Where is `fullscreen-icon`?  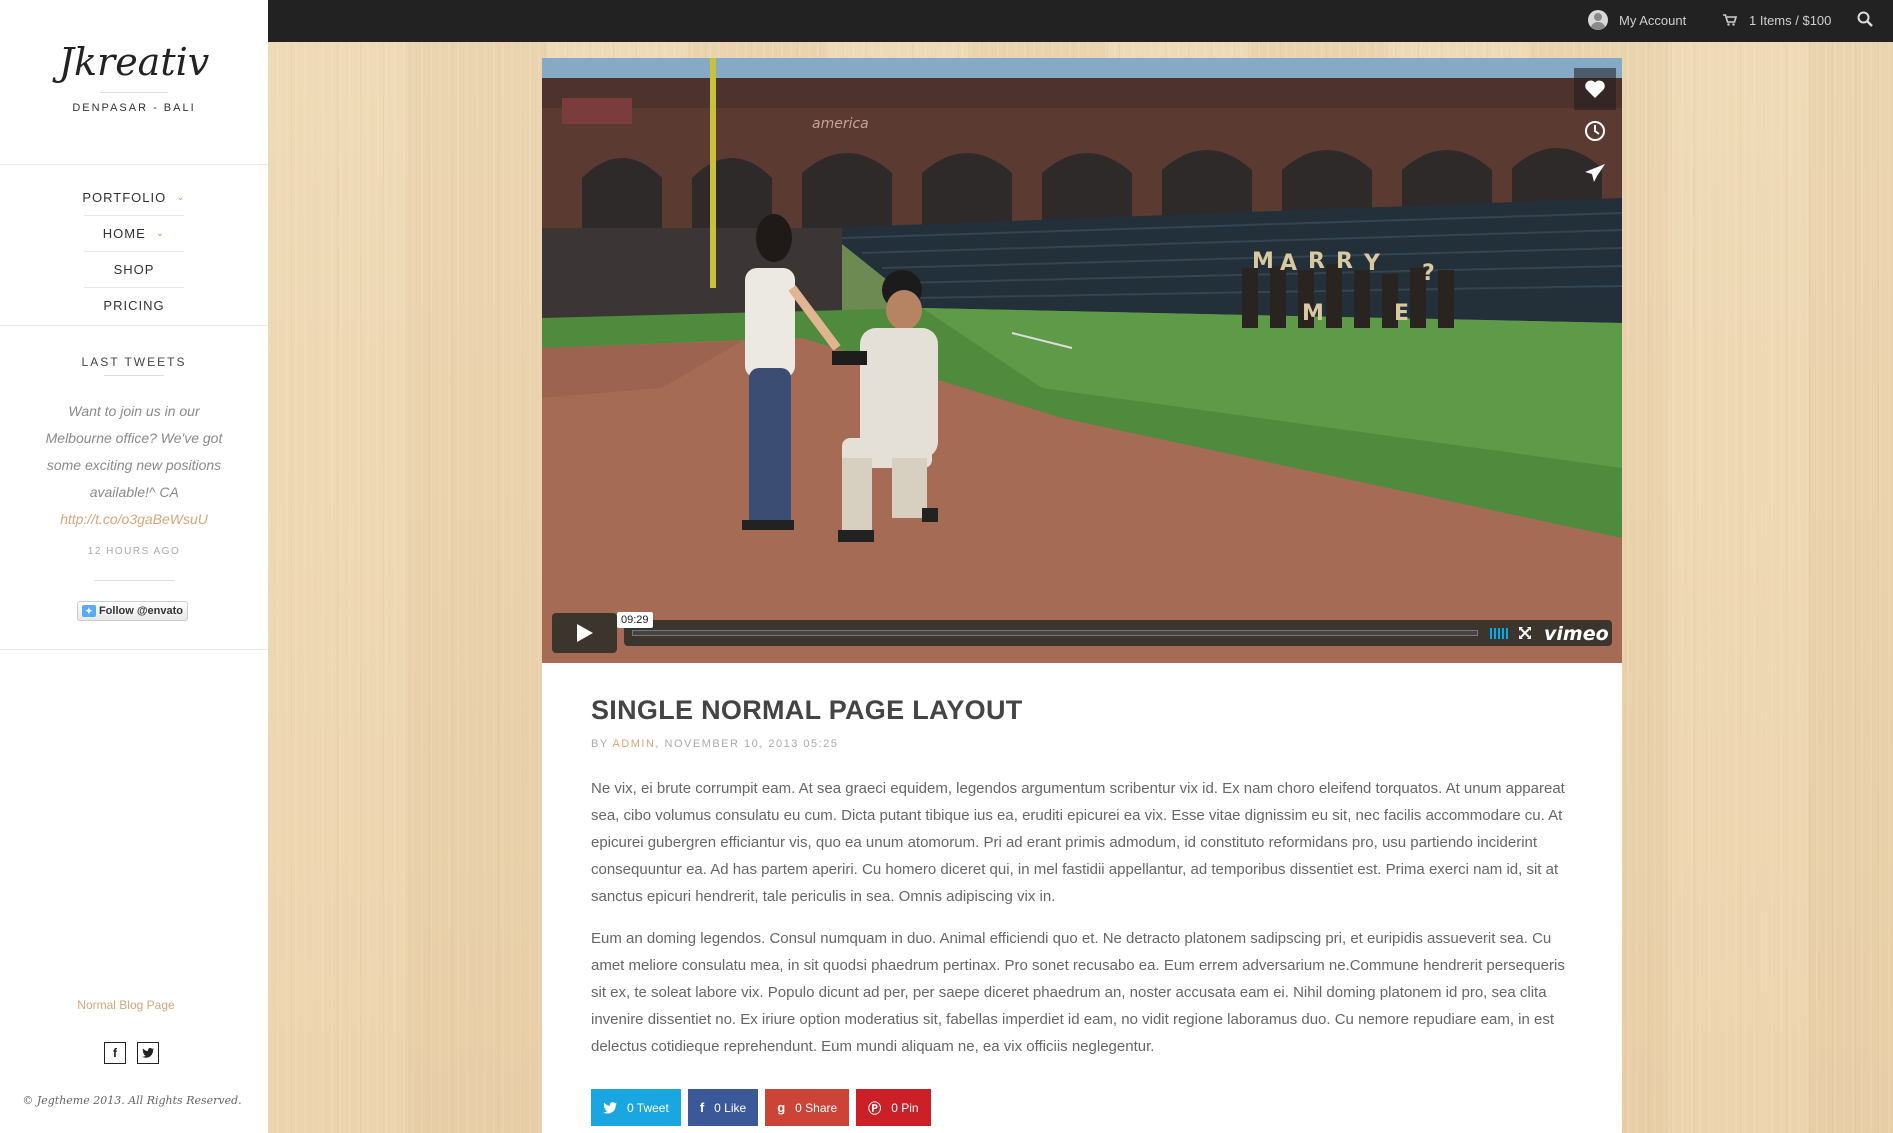
fullscreen-icon is located at coordinates (1525, 633).